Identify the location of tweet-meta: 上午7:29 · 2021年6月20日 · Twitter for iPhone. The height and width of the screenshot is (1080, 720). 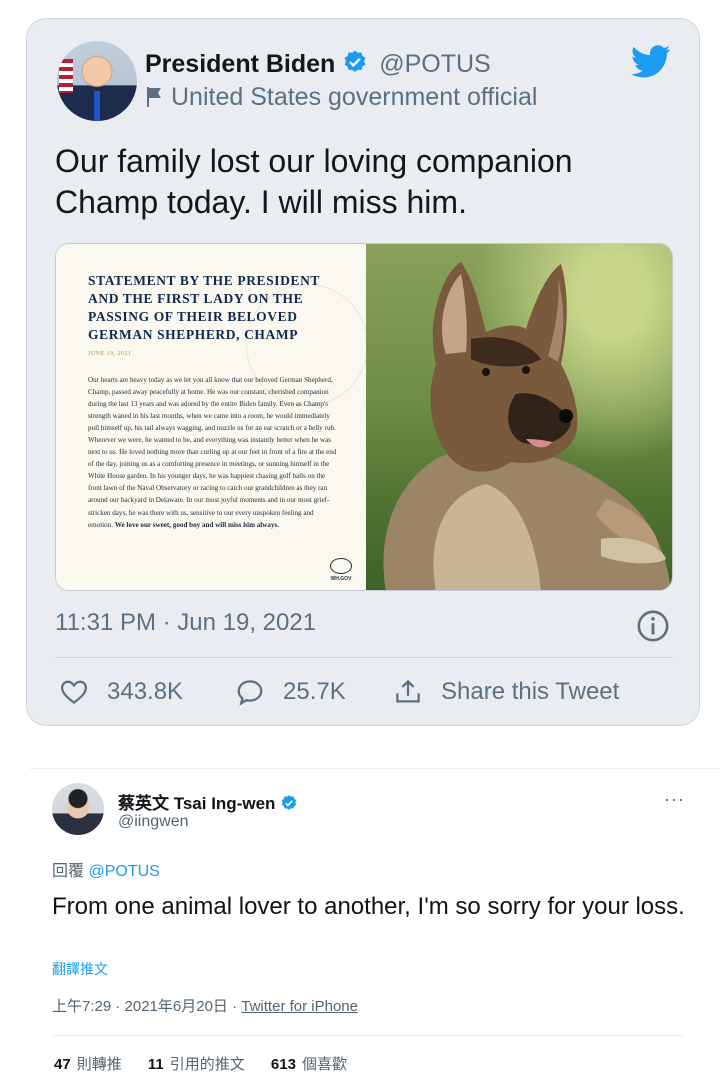
(205, 1005).